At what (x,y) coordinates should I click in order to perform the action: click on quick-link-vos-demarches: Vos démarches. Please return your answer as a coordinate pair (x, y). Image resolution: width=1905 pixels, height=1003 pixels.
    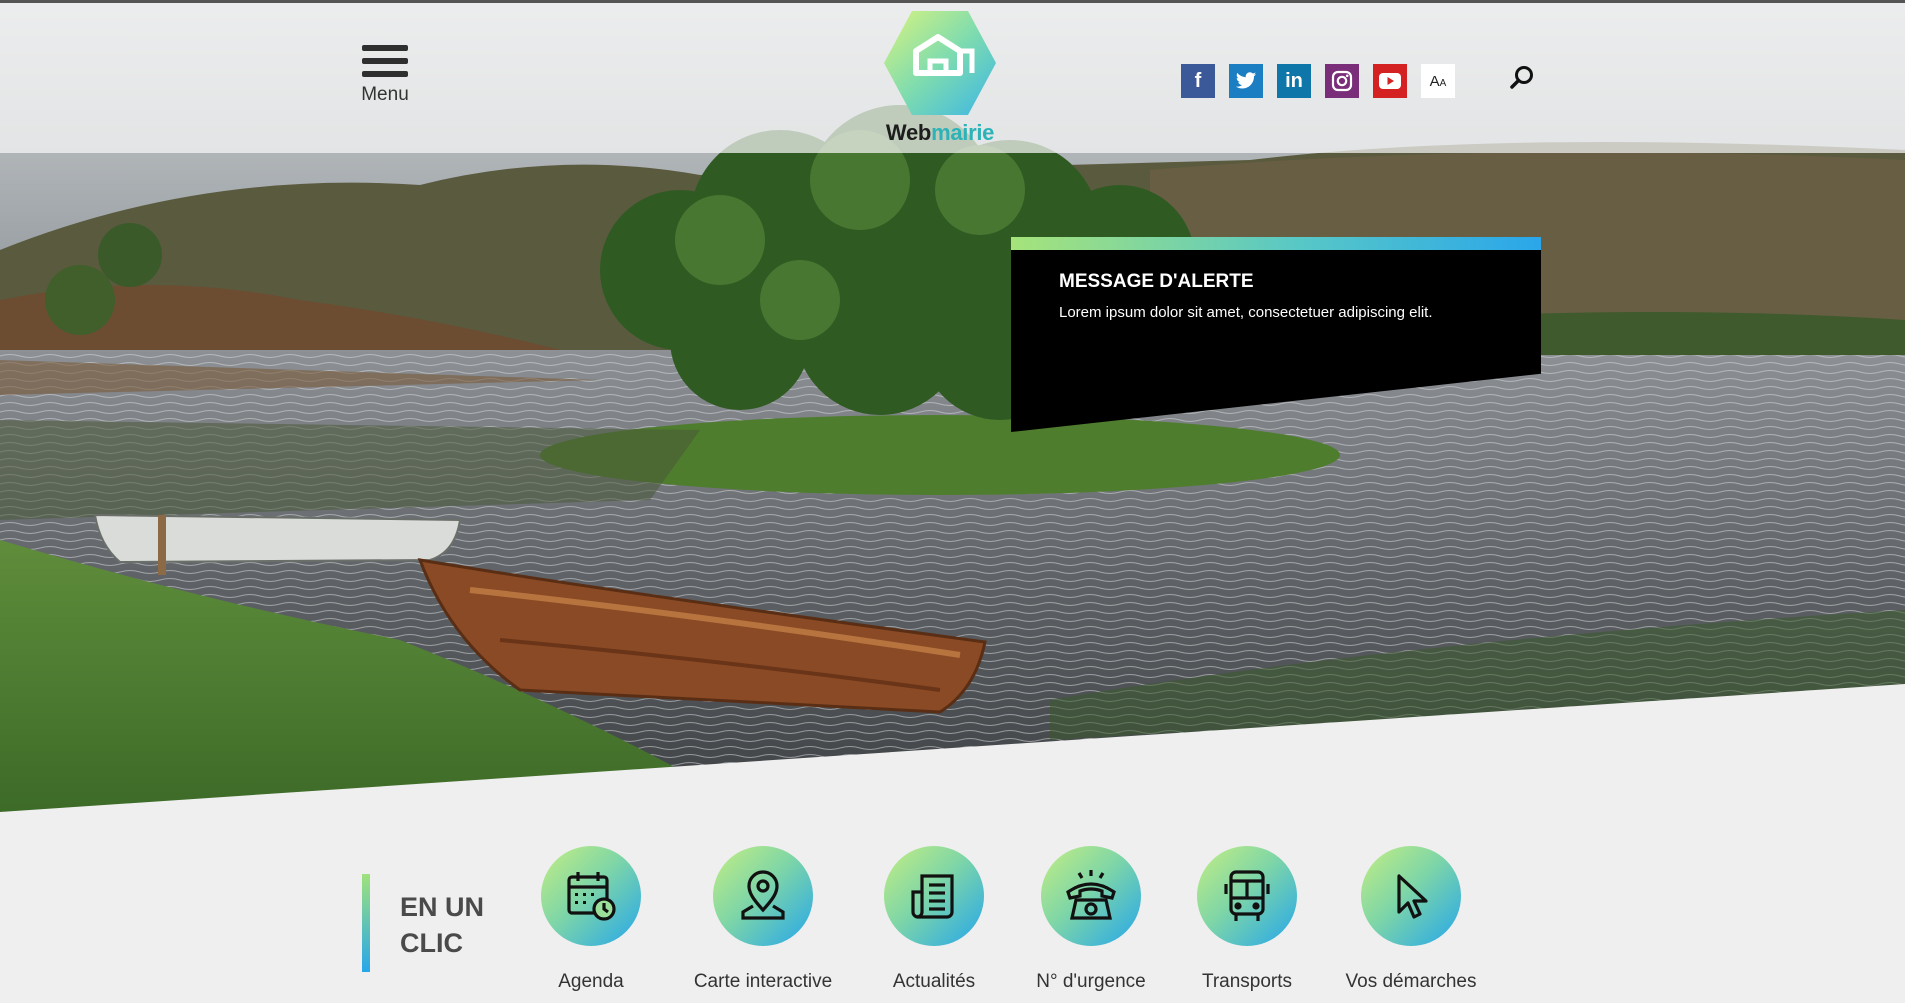
    Looking at the image, I should click on (1411, 919).